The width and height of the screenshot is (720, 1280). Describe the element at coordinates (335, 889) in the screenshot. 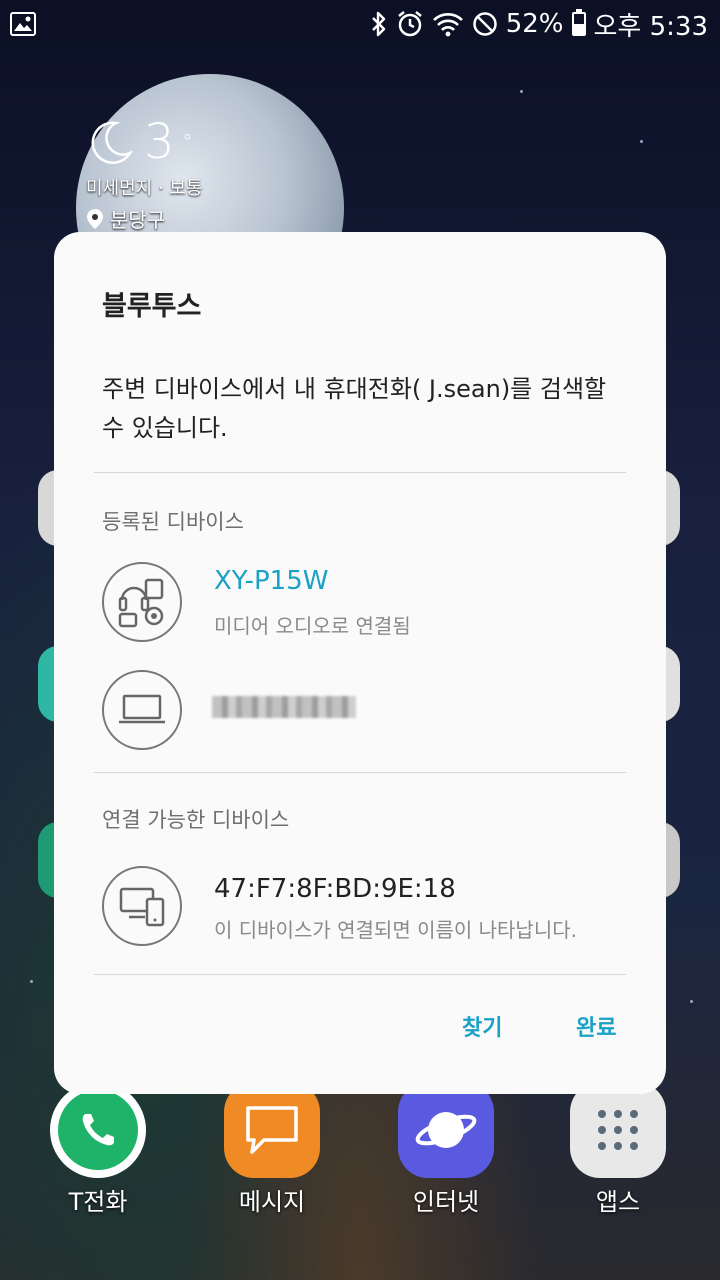

I see `device-address: 47:F7:8F:BD:9E:18` at that location.